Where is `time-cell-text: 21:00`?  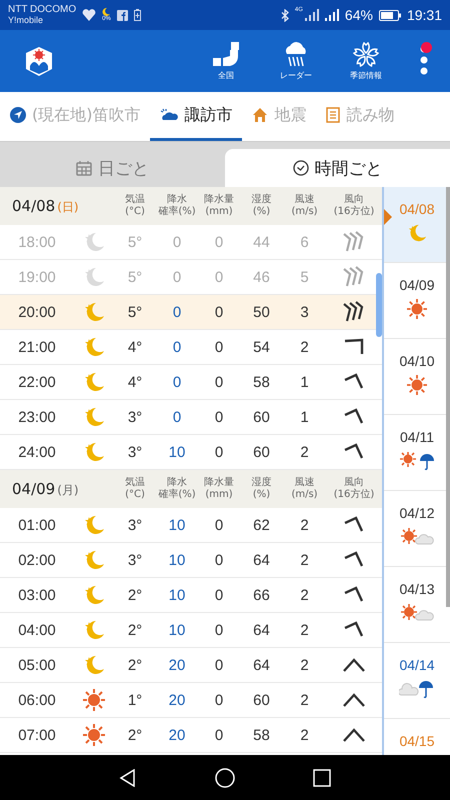
time-cell-text: 21:00 is located at coordinates (37, 347).